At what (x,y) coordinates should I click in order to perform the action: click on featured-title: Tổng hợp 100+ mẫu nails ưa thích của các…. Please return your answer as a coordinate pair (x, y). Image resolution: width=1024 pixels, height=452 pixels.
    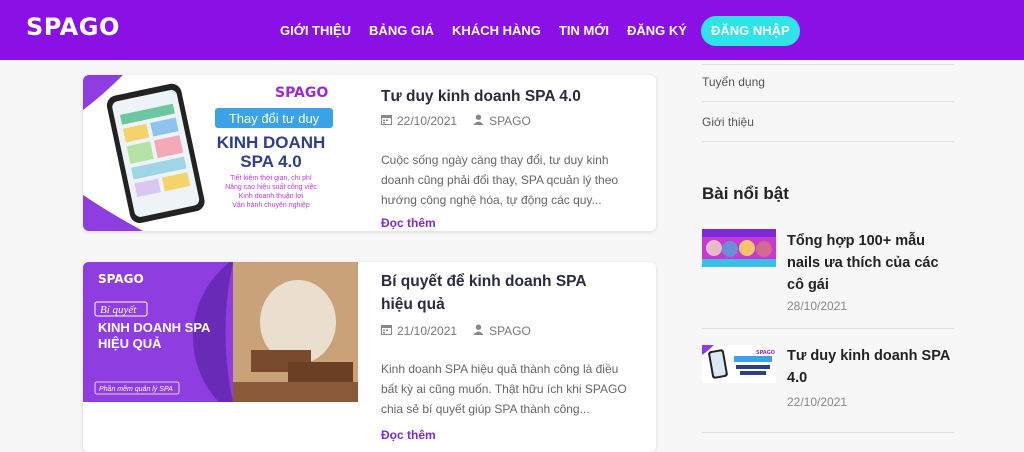
    Looking at the image, I should click on (872, 263).